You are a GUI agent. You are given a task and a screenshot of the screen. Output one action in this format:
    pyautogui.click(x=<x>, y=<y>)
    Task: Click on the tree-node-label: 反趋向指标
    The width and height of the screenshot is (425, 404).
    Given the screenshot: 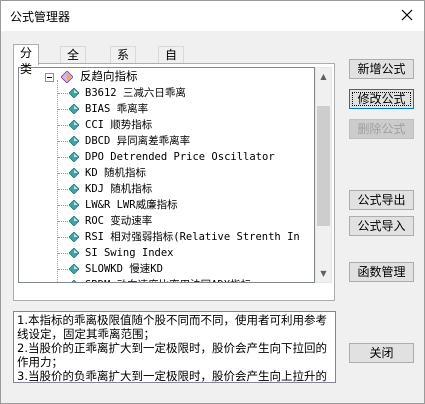 What is the action you would take?
    pyautogui.click(x=109, y=76)
    